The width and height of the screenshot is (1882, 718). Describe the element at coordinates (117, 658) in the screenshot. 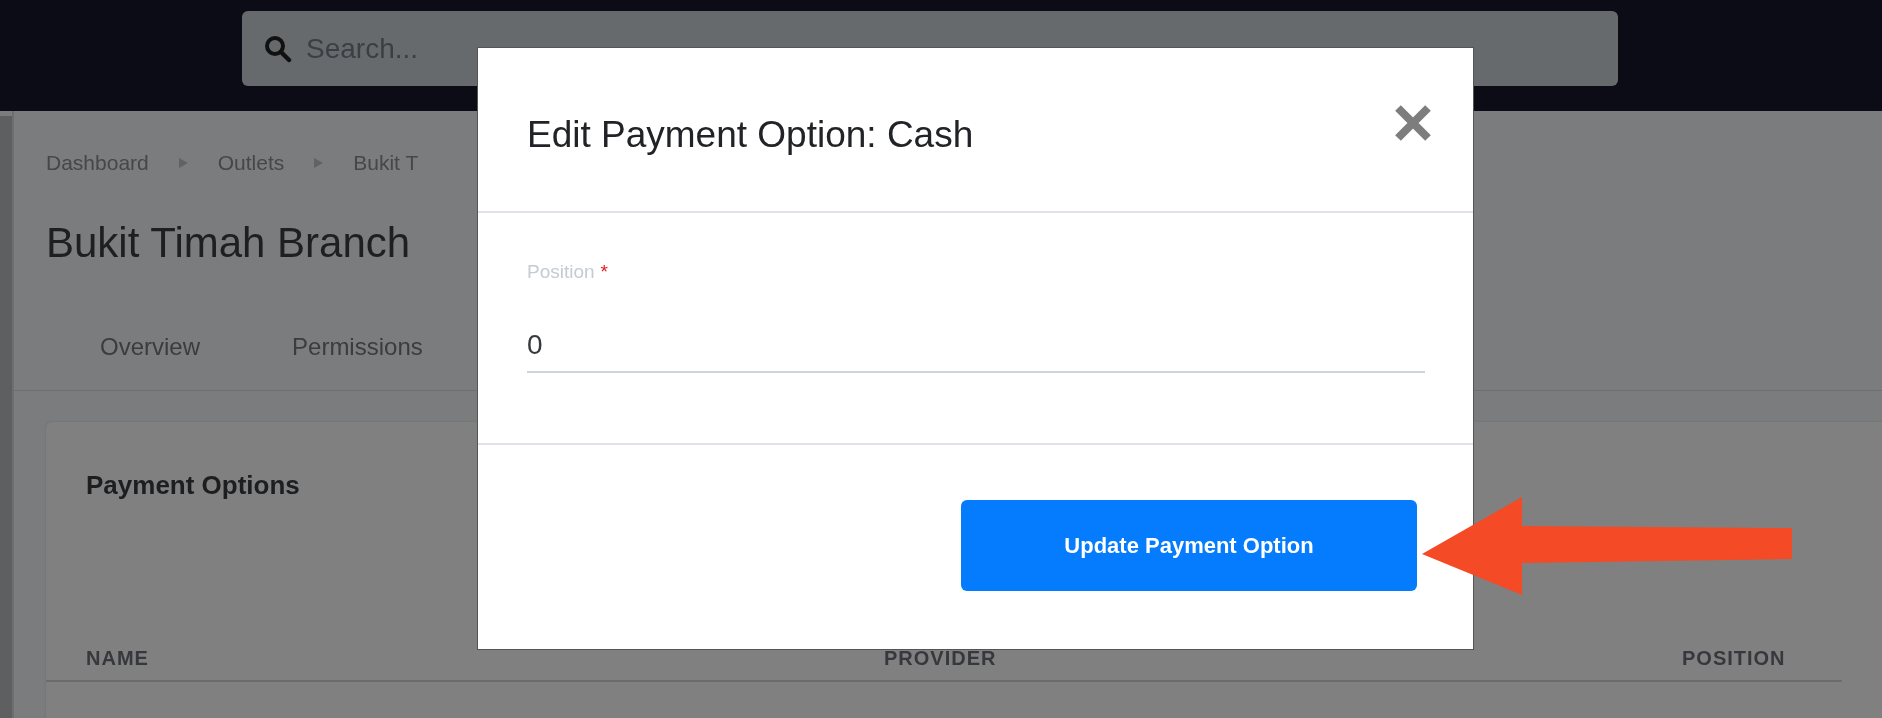

I see `column-header: NAME` at that location.